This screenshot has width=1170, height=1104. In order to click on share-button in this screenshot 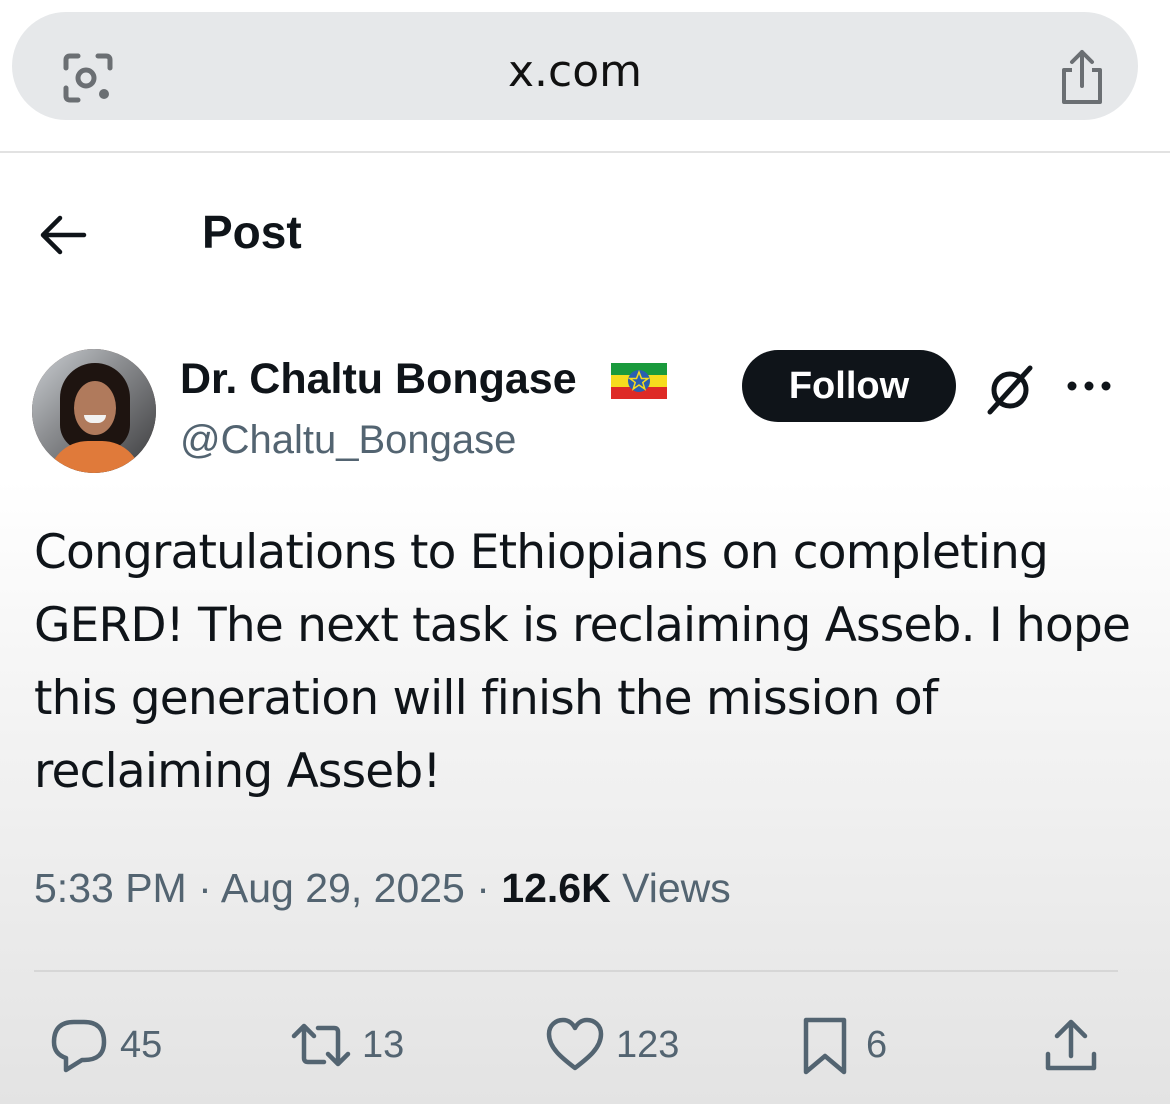, I will do `click(1071, 1045)`.